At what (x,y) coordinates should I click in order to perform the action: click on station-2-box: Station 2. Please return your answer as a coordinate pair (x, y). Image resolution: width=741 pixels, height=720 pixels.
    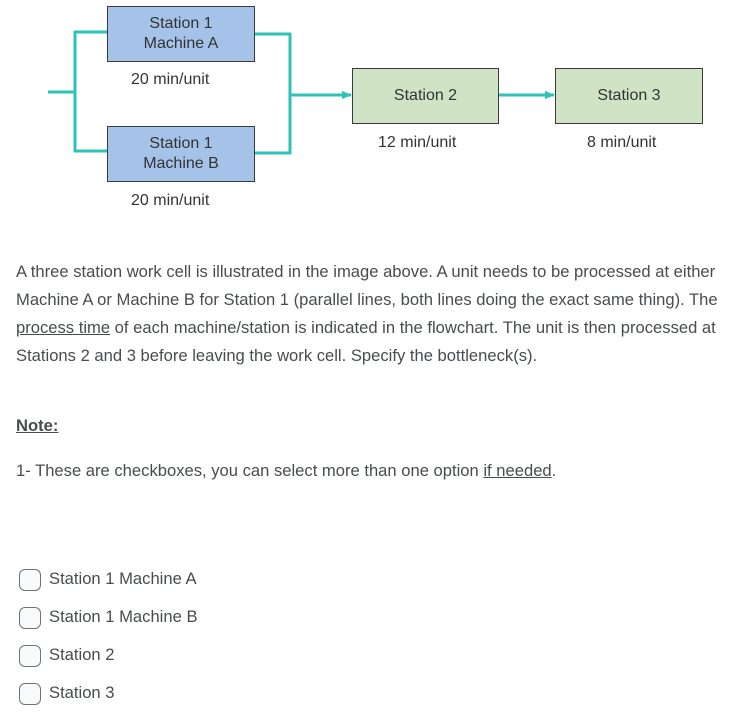
    Looking at the image, I should click on (425, 96).